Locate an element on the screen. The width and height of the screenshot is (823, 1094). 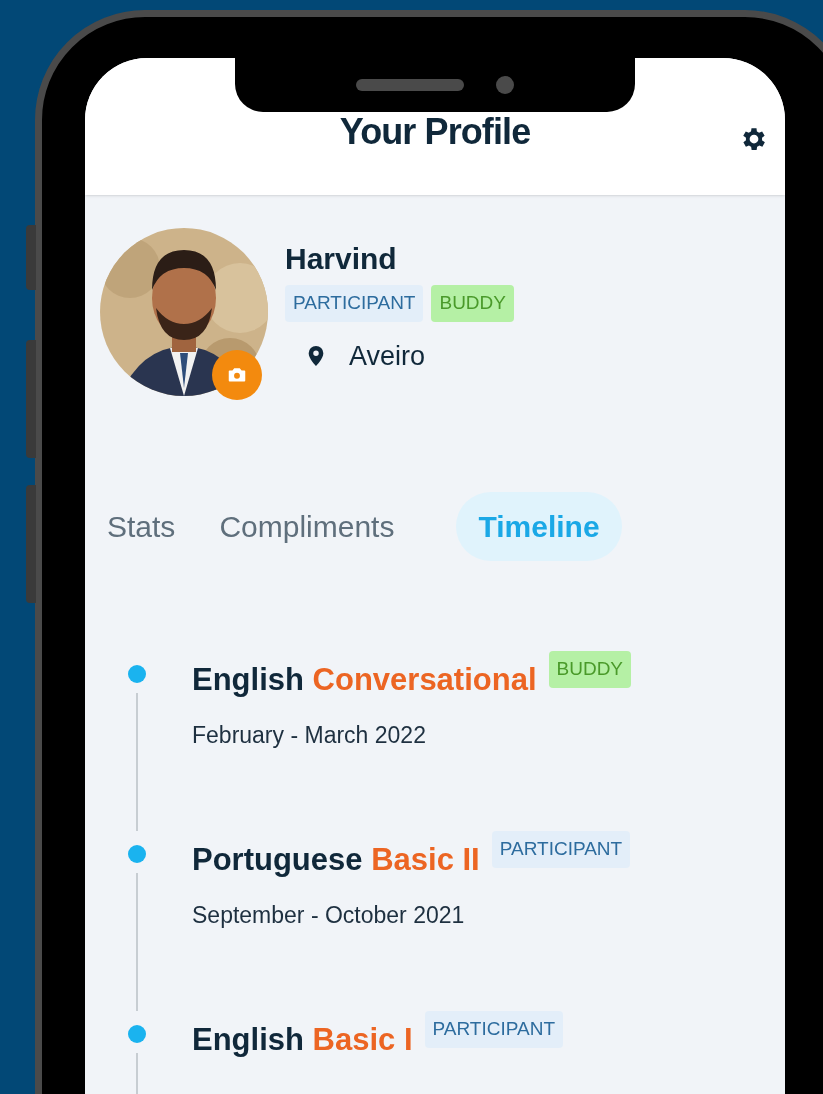
course-title: Portuguese Basic II is located at coordinates (336, 860).